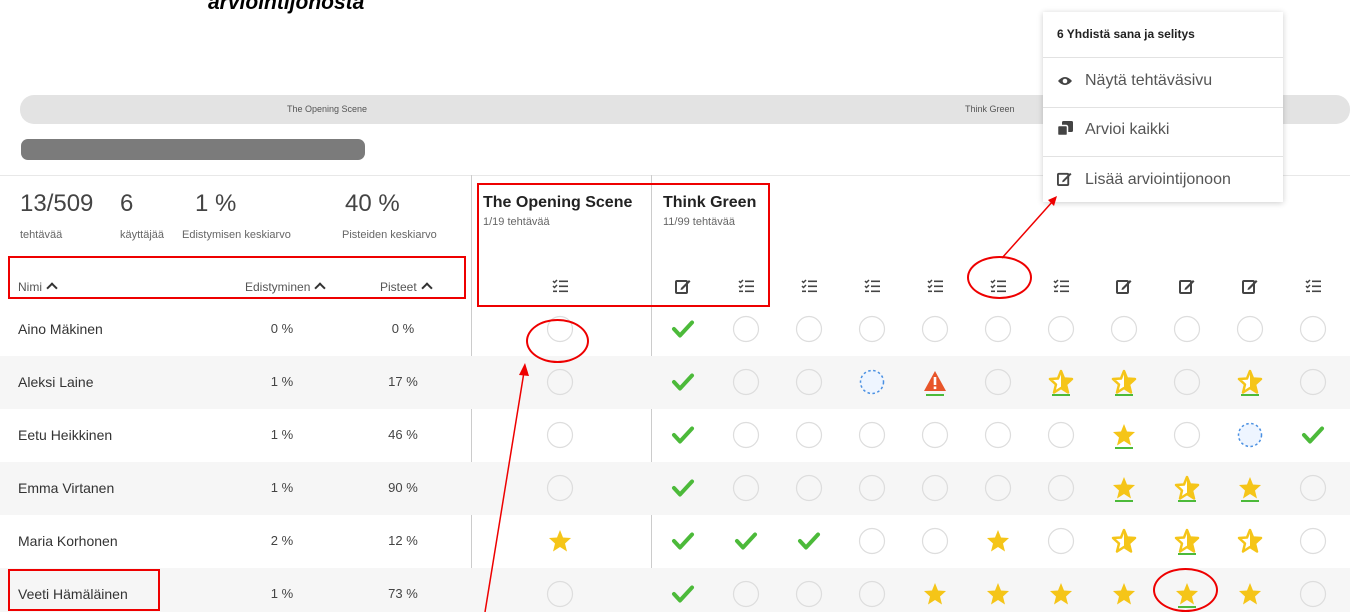 The height and width of the screenshot is (612, 1350). What do you see at coordinates (237, 277) in the screenshot?
I see `annotation-box-headers` at bounding box center [237, 277].